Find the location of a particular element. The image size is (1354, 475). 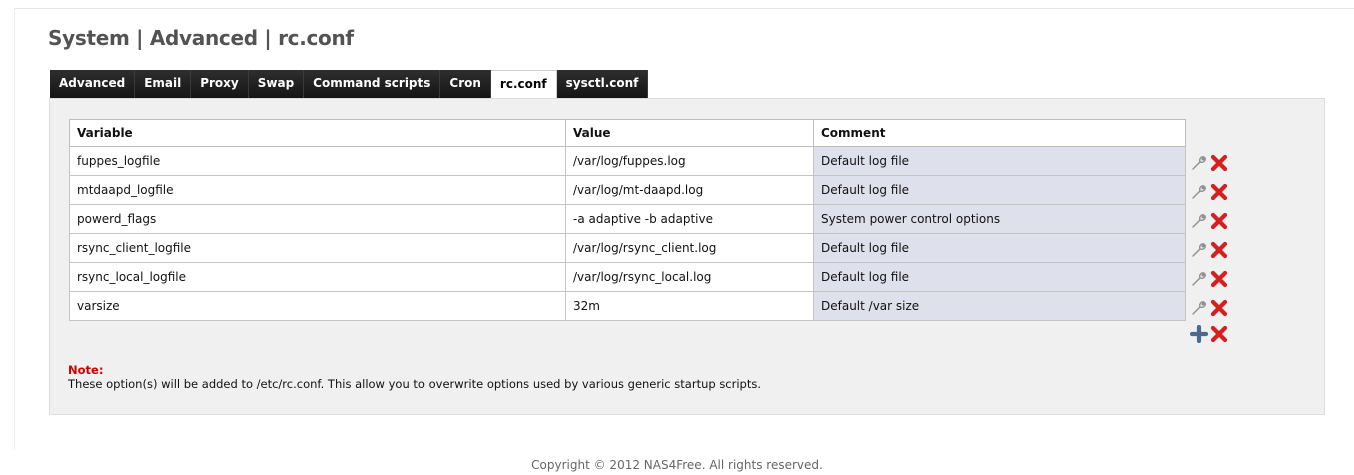

column-header-variable: Variable is located at coordinates (317, 133).